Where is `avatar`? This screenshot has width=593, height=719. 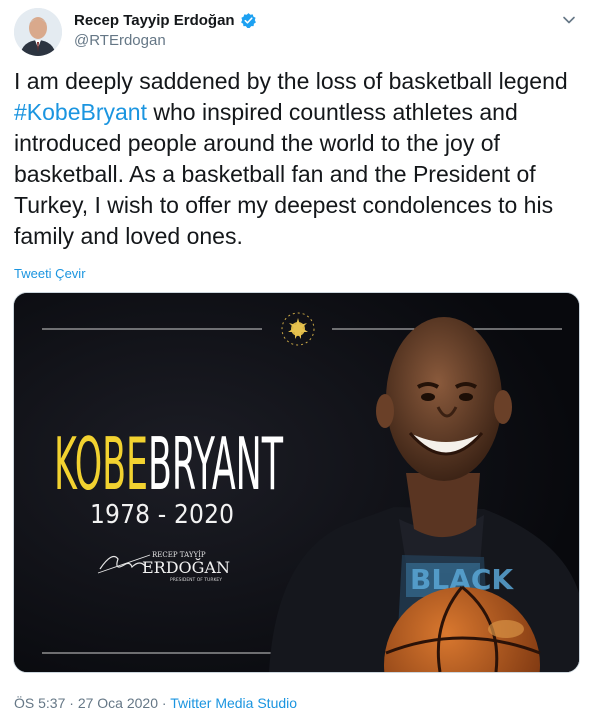
avatar is located at coordinates (38, 32).